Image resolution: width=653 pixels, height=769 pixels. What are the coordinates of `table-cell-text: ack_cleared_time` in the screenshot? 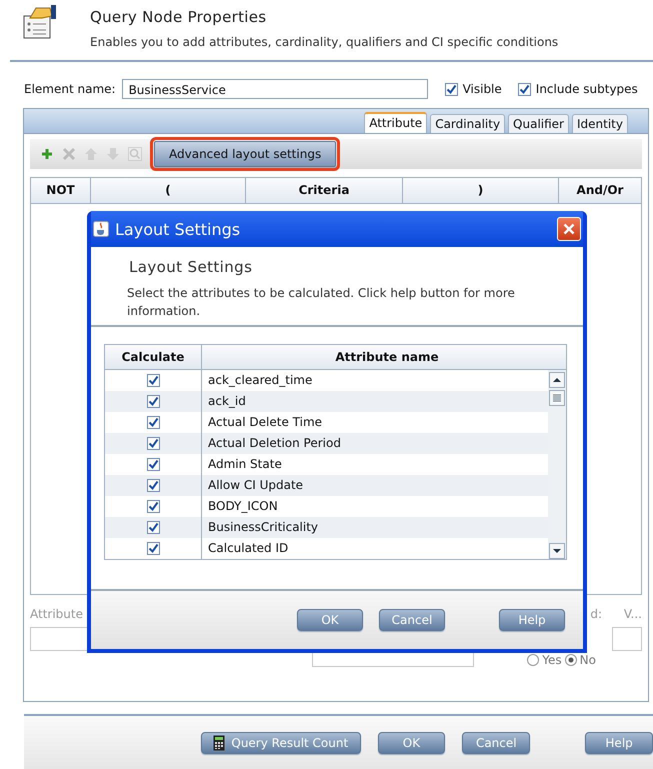 It's located at (260, 380).